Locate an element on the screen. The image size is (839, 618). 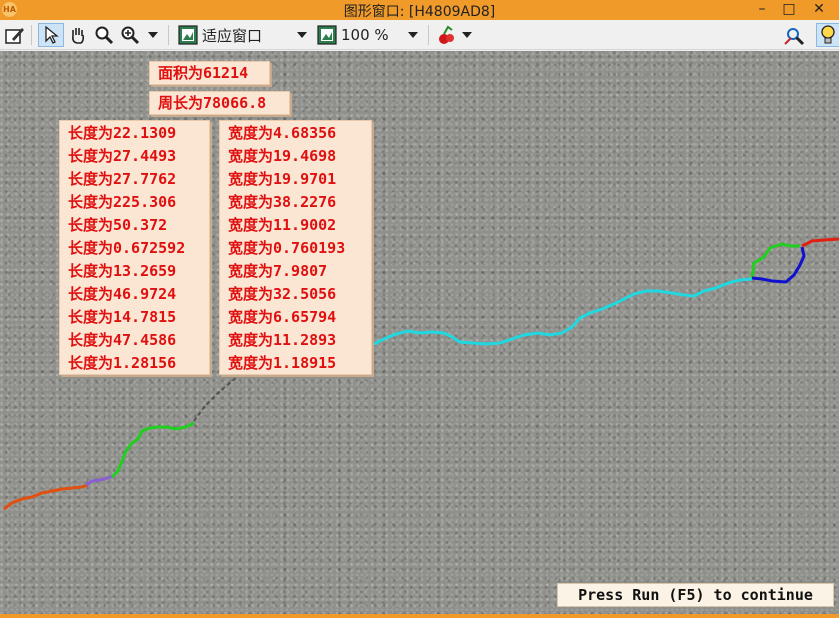
area-message: 面积为61214 is located at coordinates (209, 73).